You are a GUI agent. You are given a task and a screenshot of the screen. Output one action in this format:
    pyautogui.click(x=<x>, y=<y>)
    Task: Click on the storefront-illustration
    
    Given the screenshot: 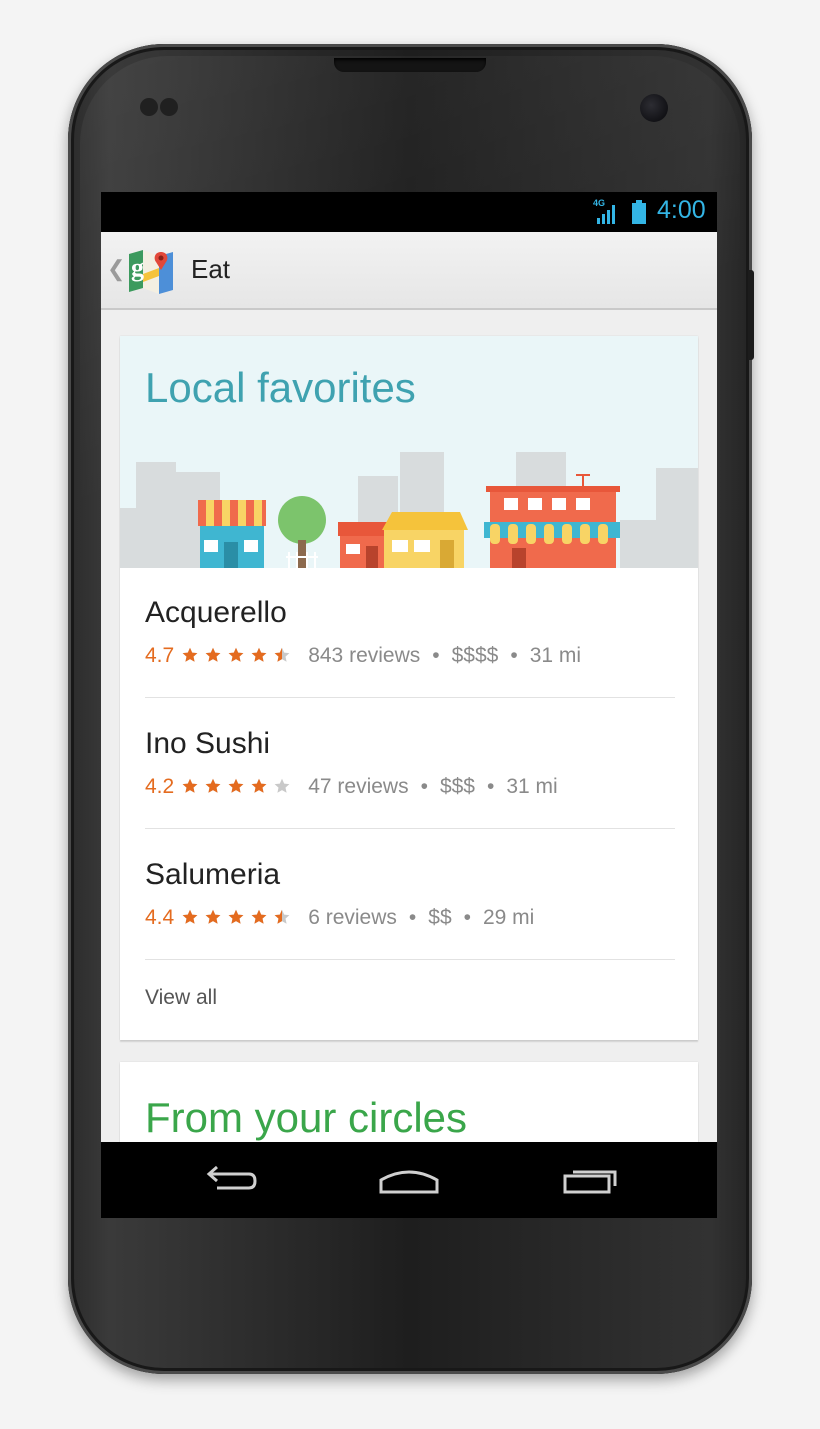 What is the action you would take?
    pyautogui.click(x=409, y=510)
    